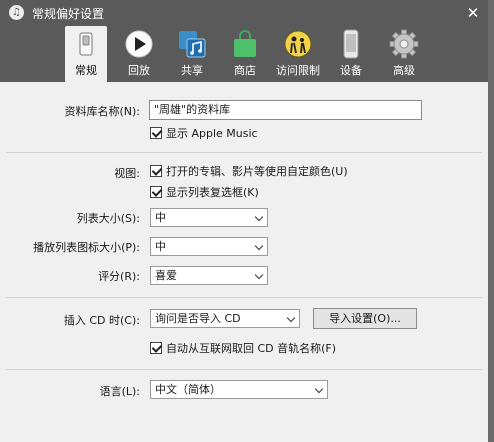 The width and height of the screenshot is (494, 442). Describe the element at coordinates (139, 44) in the screenshot. I see `play-icon` at that location.